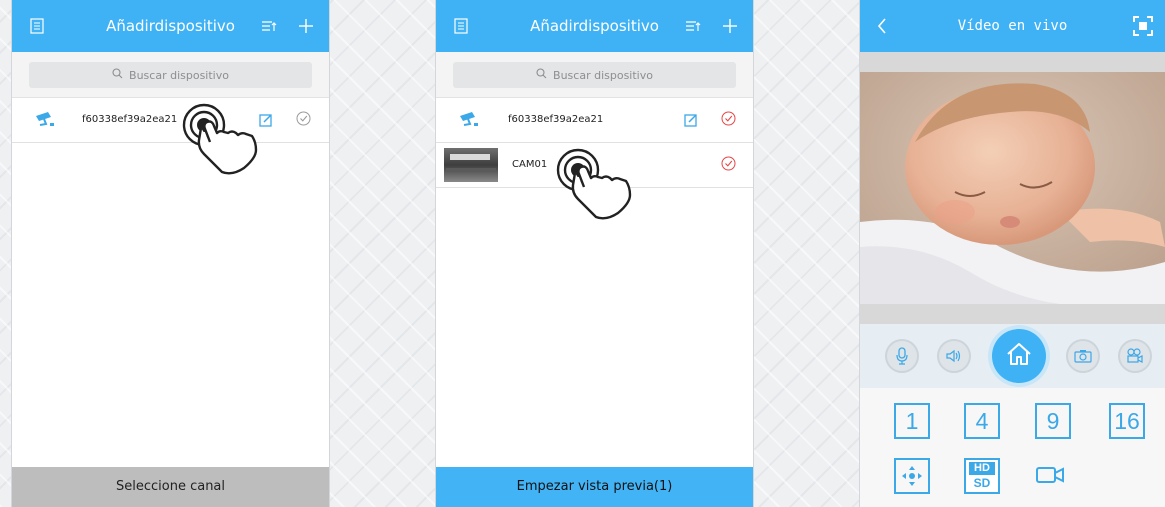  What do you see at coordinates (982, 483) in the screenshot?
I see `sd-label: SD` at bounding box center [982, 483].